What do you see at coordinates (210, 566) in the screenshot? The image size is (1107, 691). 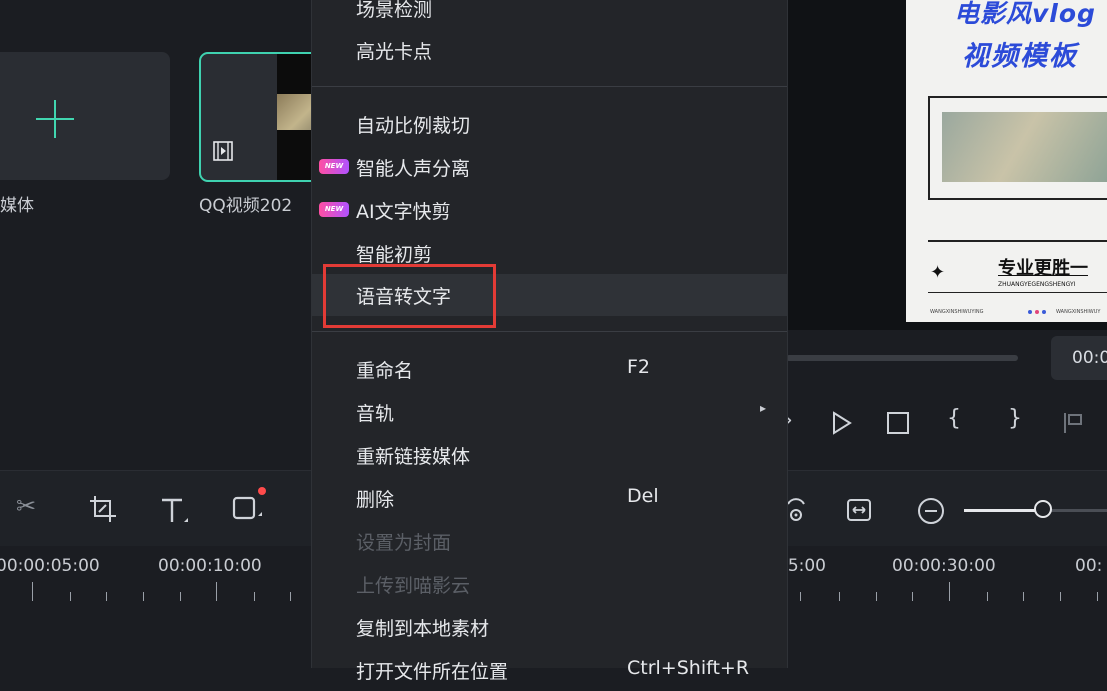 I see `tick-label: 00:00:10:00` at bounding box center [210, 566].